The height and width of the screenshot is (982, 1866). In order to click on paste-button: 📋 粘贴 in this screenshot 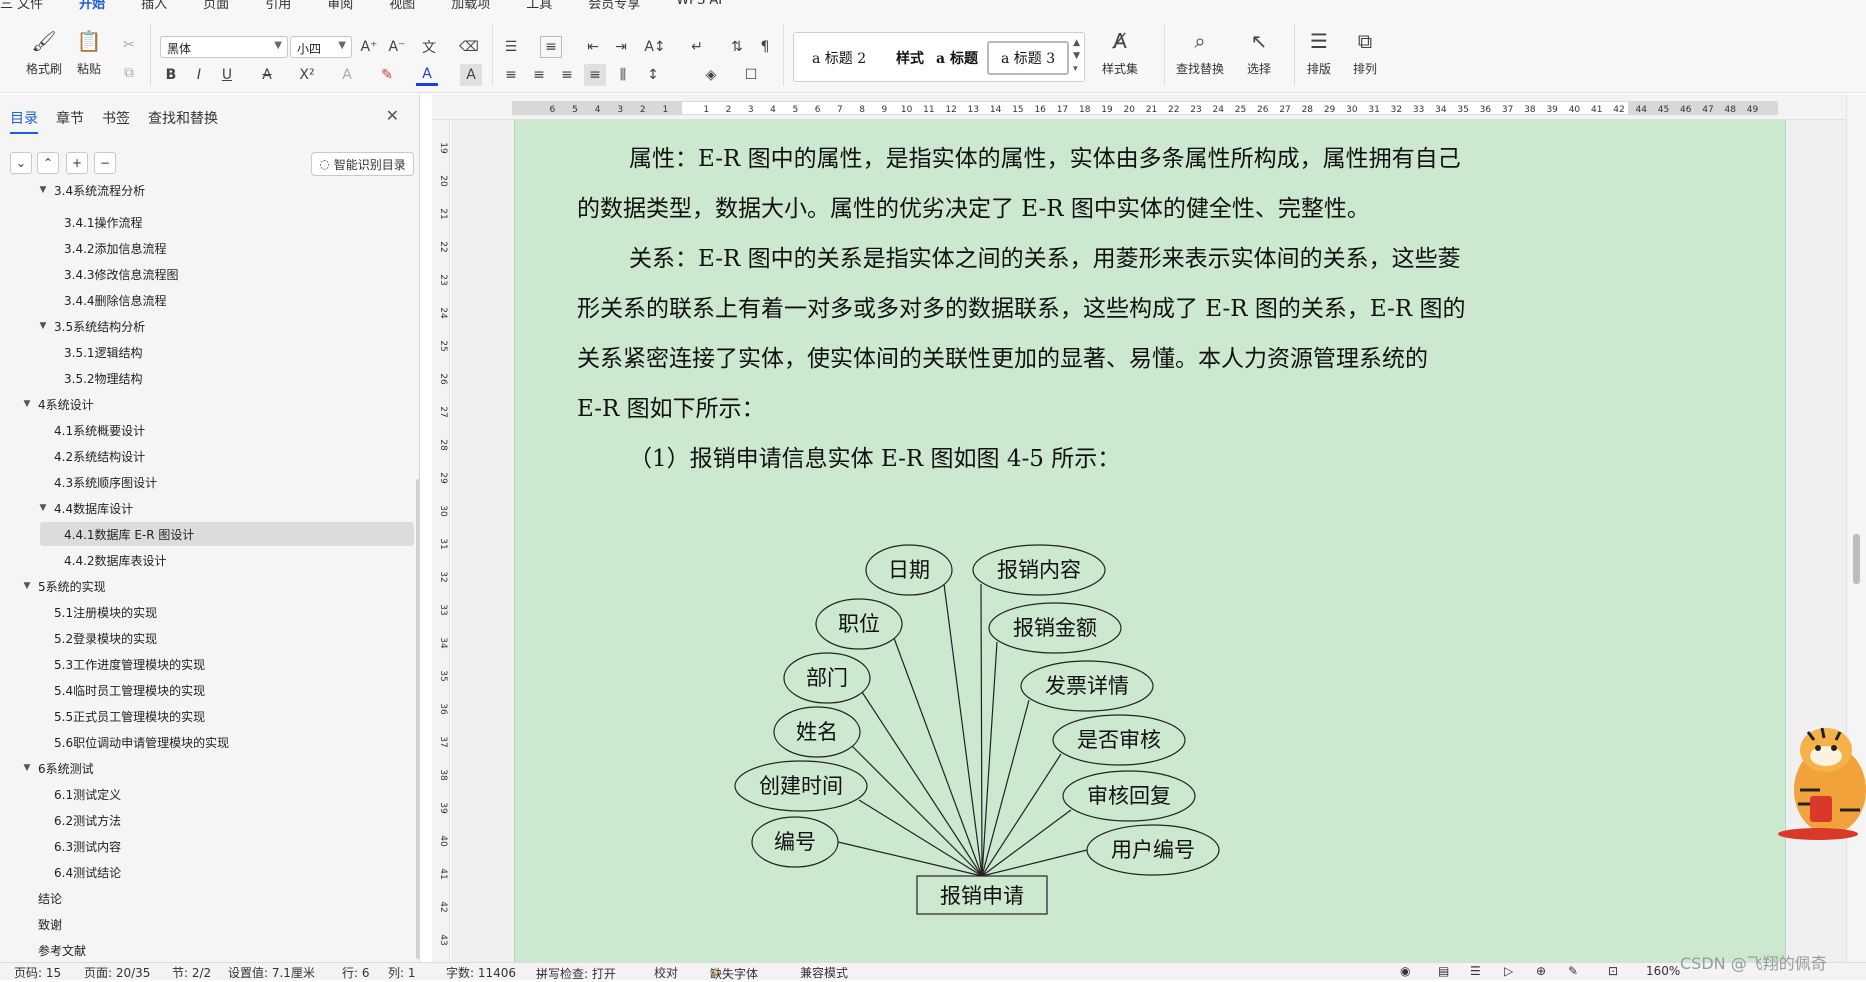, I will do `click(89, 52)`.